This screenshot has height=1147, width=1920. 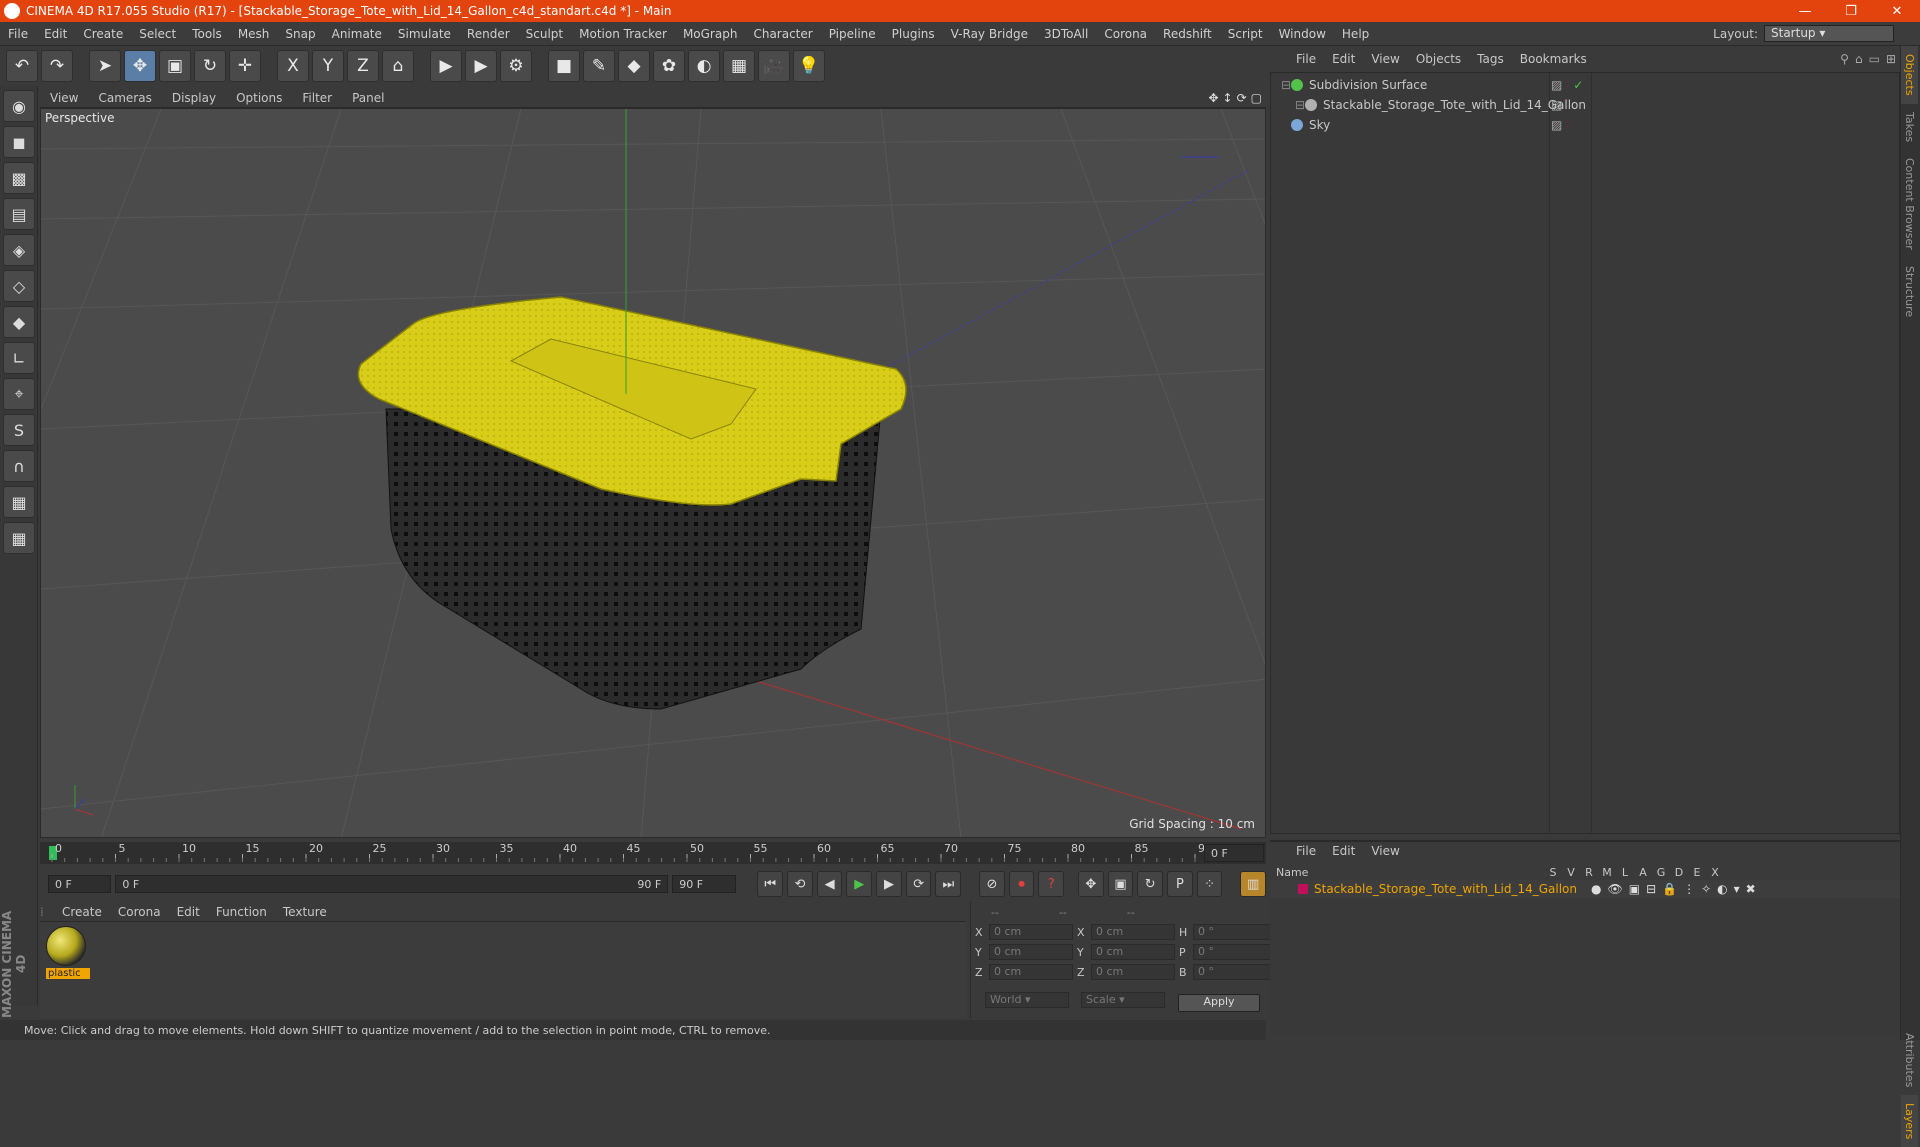 What do you see at coordinates (19, 106) in the screenshot?
I see `make-editable-button: ◉` at bounding box center [19, 106].